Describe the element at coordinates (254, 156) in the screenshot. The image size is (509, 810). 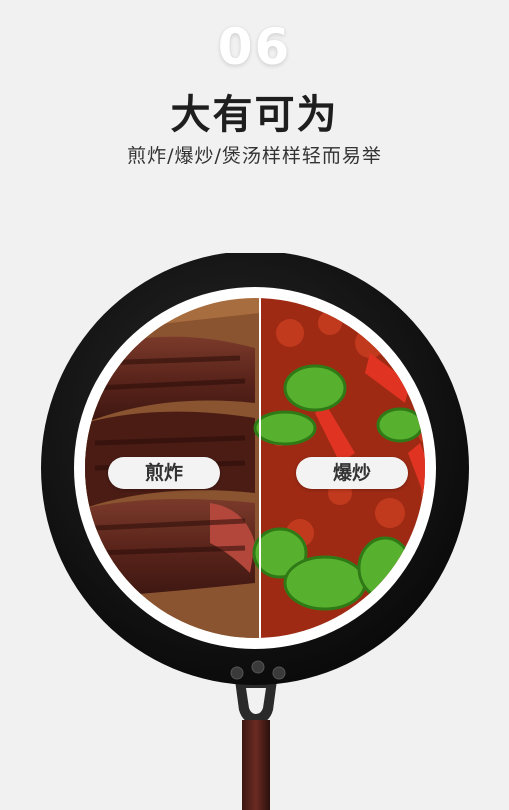
I see `section-subtitle: 煎炸/爆炒/煲汤样样轻而易举` at that location.